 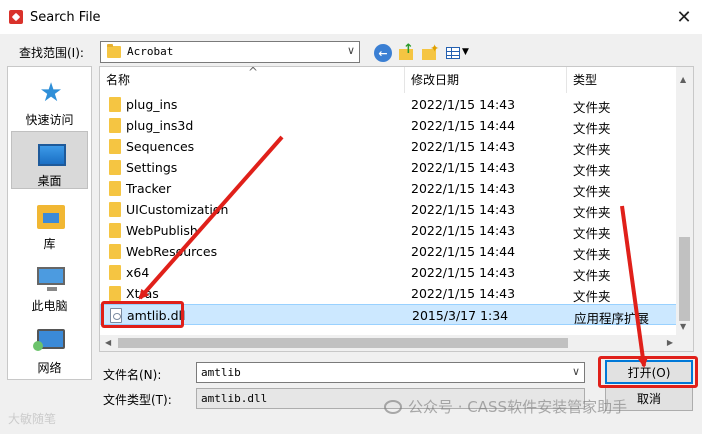 What do you see at coordinates (390, 372) in the screenshot?
I see `filename-input: amtlib ∨` at bounding box center [390, 372].